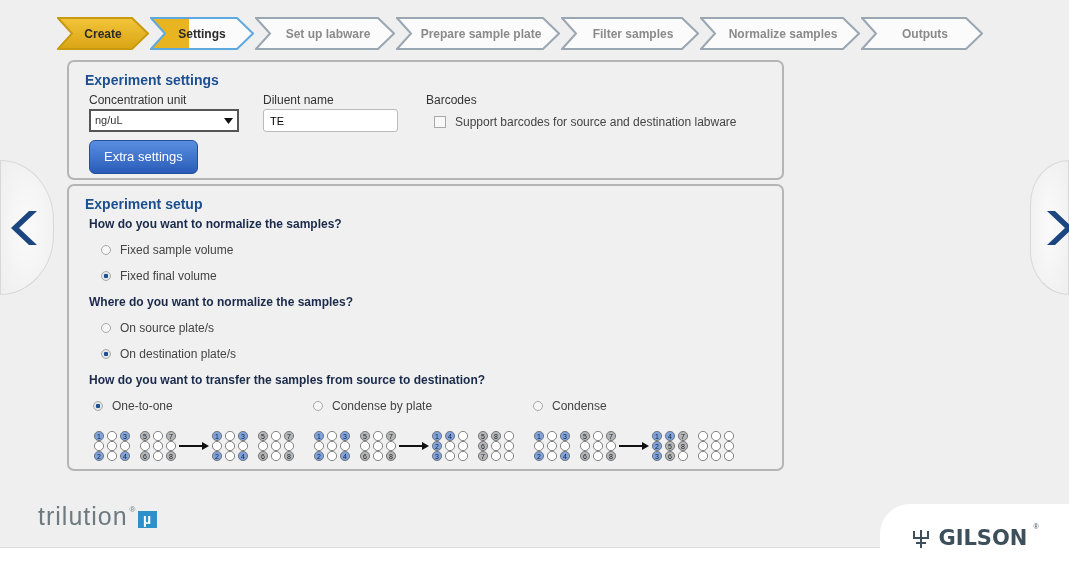 Image resolution: width=1069 pixels, height=573 pixels. Describe the element at coordinates (716, 445) in the screenshot. I see `well-plate-drawing` at that location.